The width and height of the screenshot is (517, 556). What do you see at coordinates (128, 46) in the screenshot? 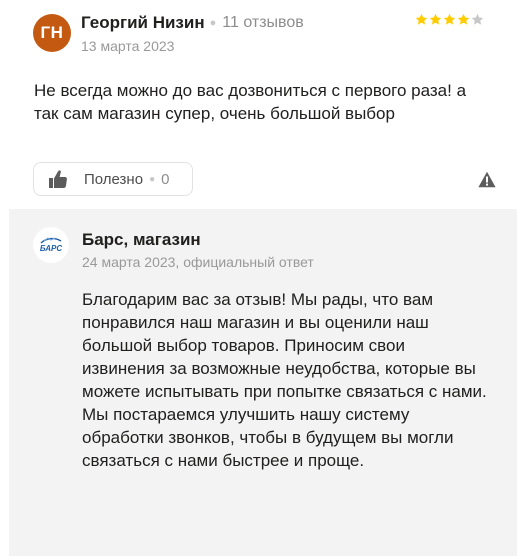
I see `review-date: 13 марта 2023` at bounding box center [128, 46].